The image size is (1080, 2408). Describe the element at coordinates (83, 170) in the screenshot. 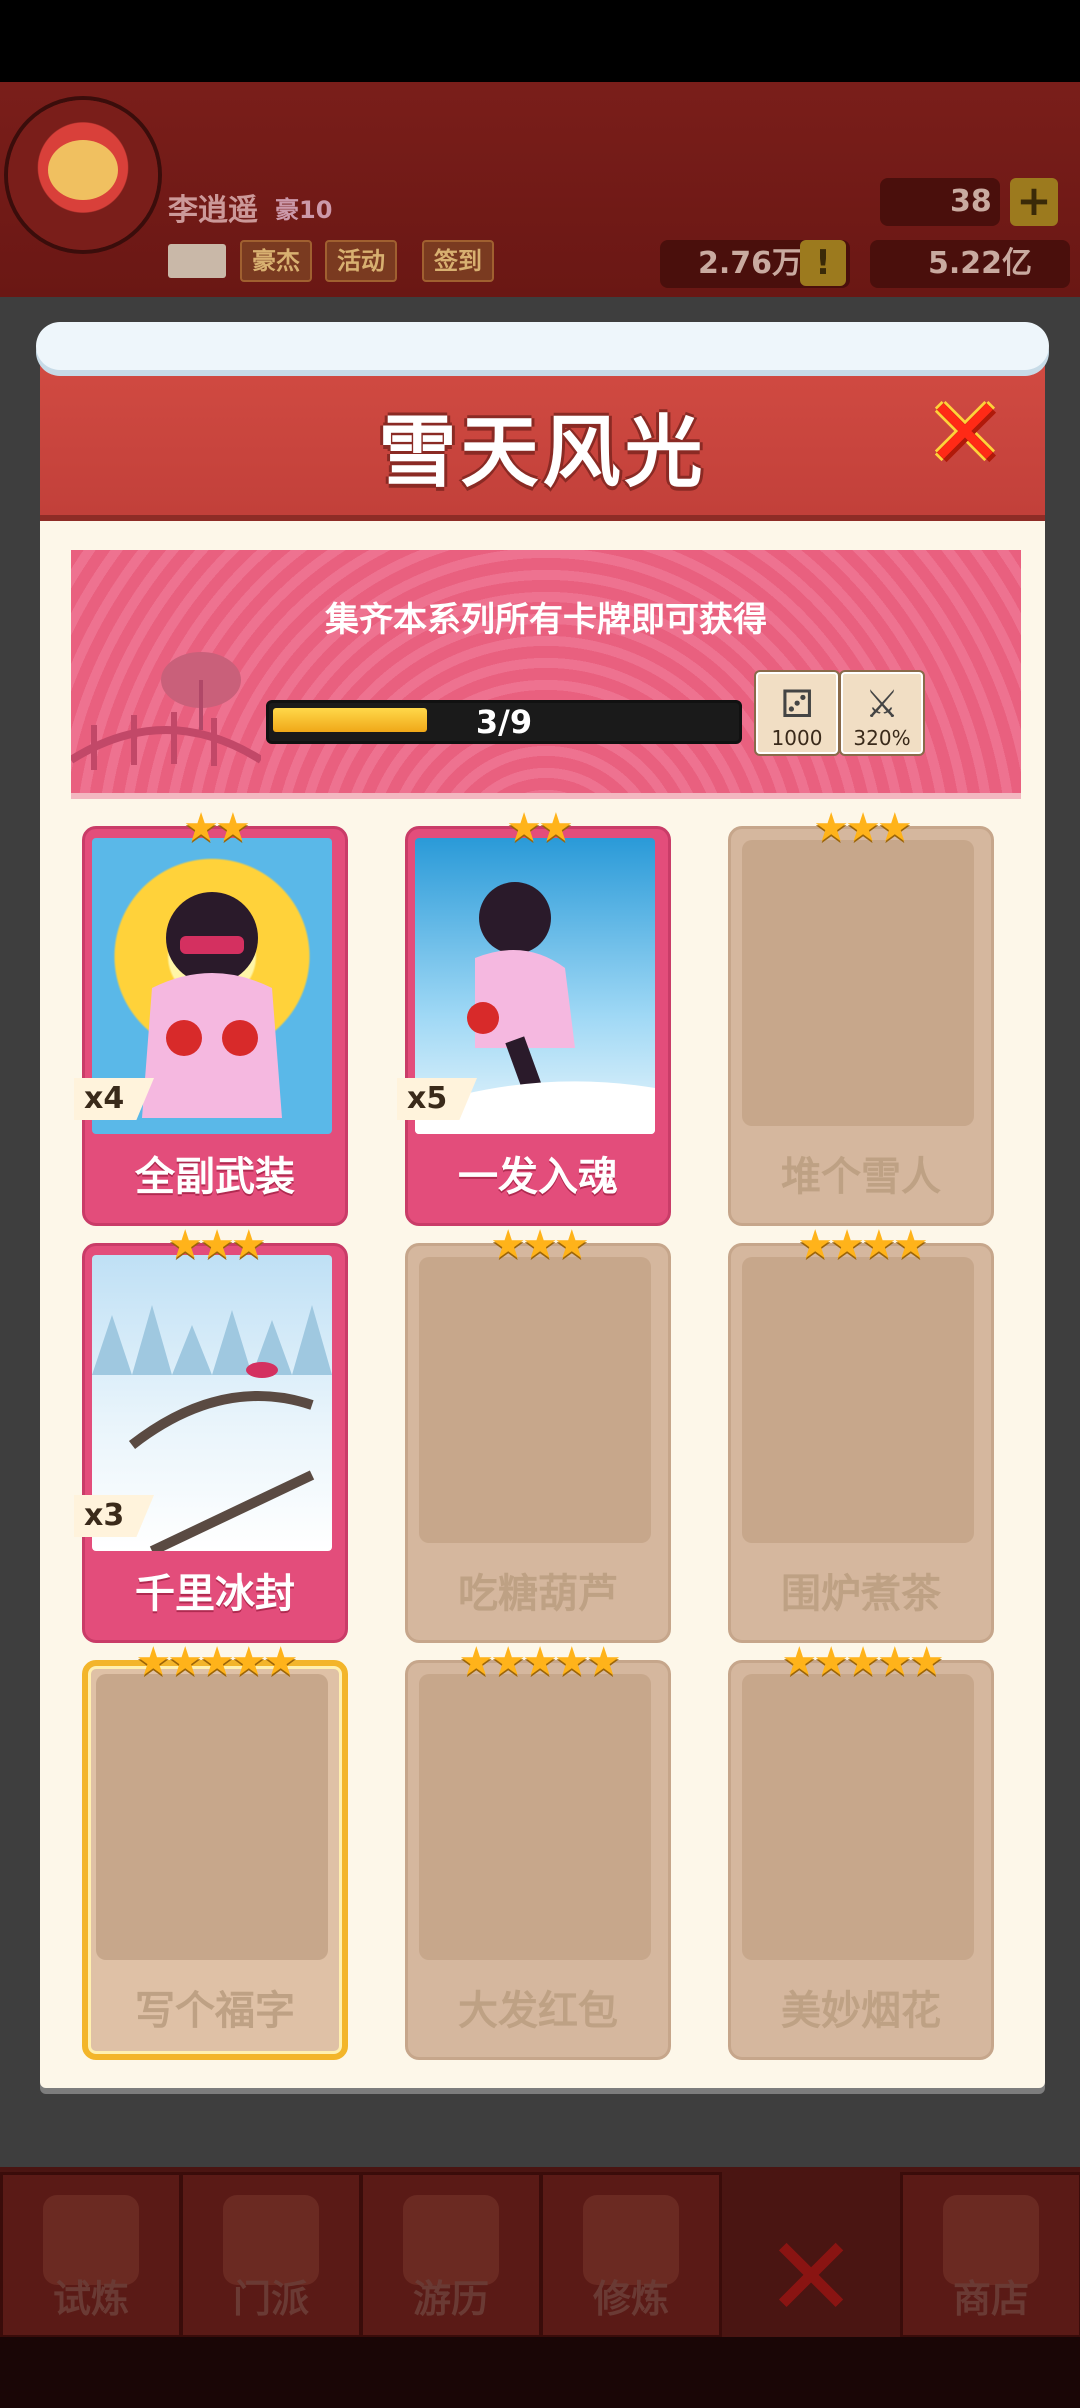

I see `avatar-face` at that location.